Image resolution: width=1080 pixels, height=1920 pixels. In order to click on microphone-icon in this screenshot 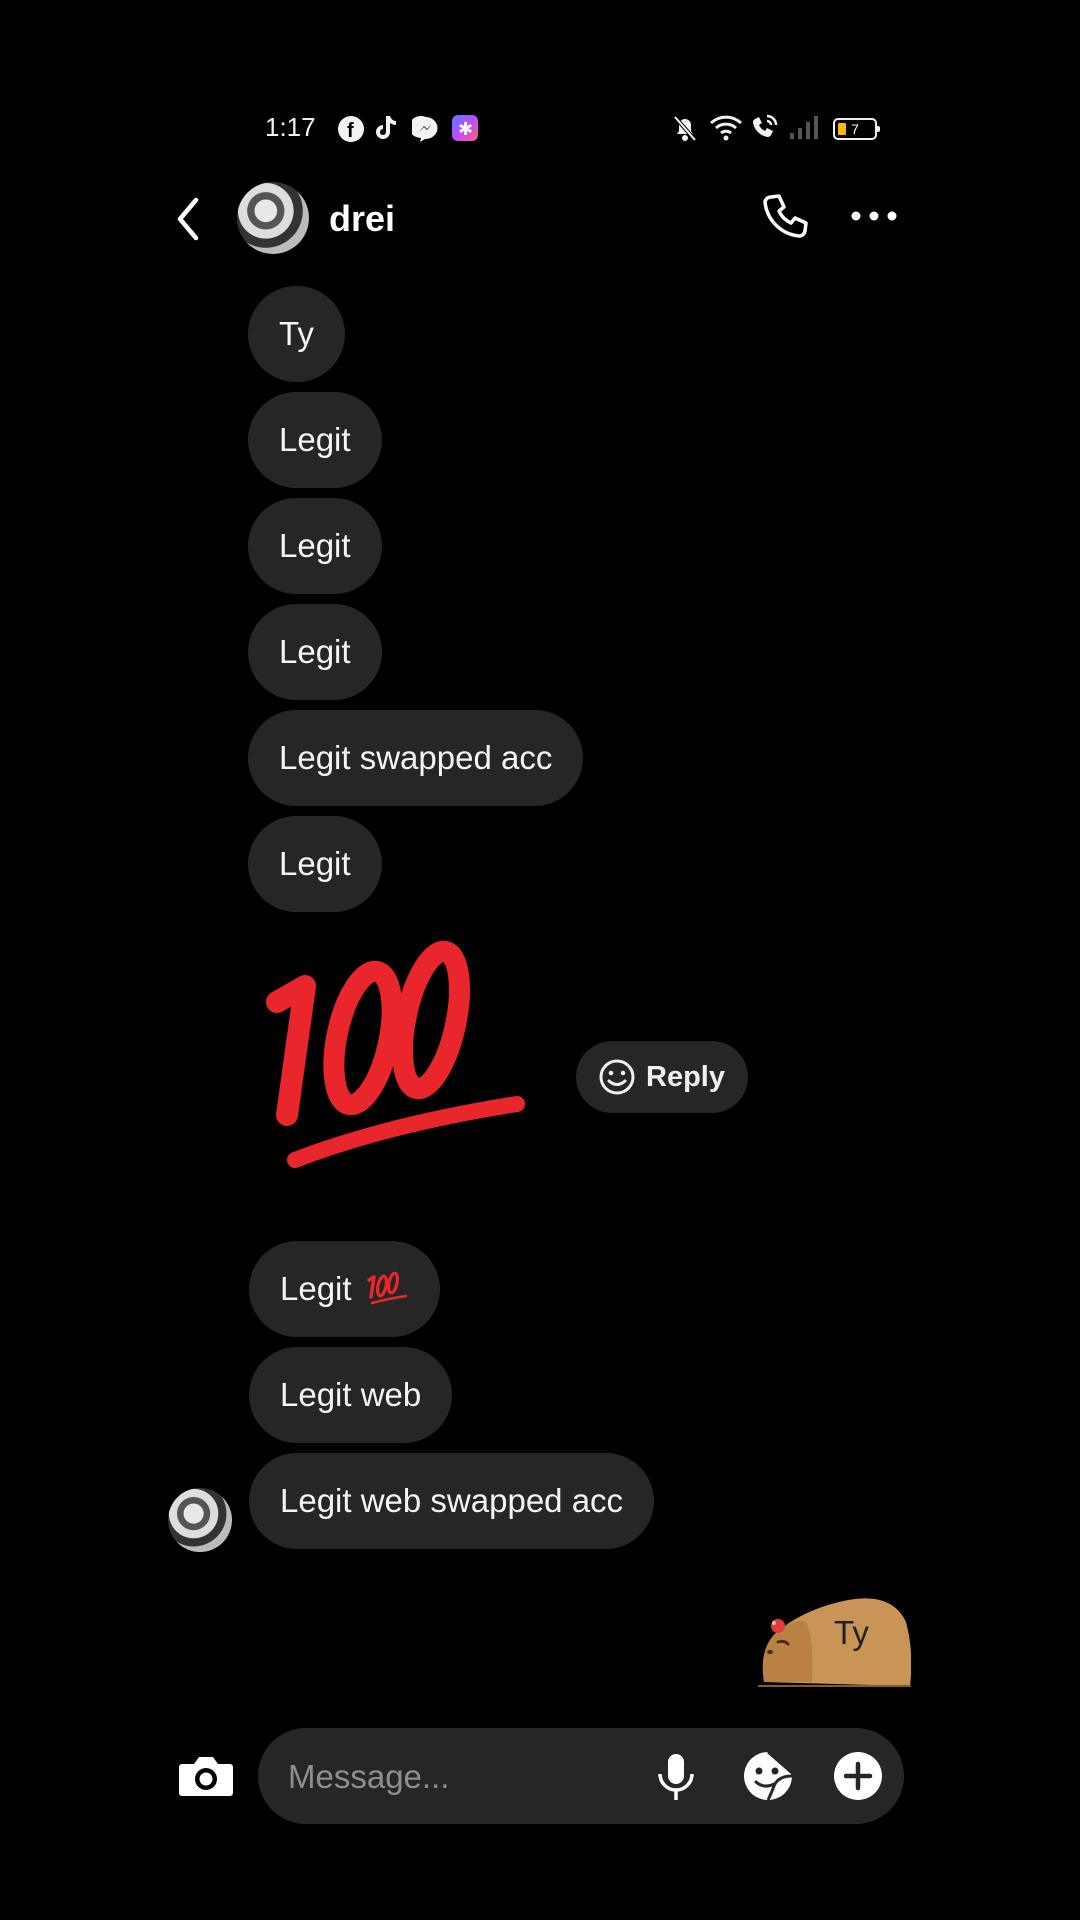, I will do `click(676, 1777)`.